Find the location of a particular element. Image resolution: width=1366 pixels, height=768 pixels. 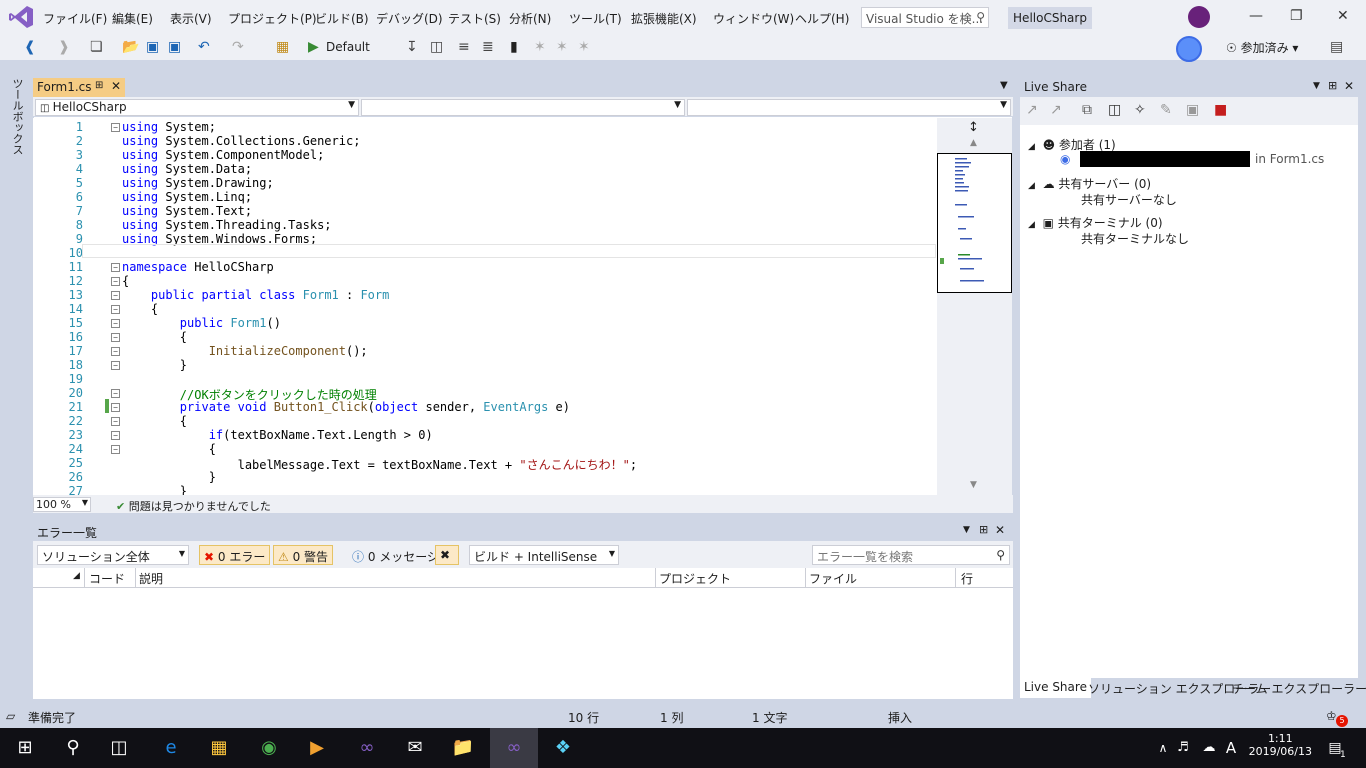

forward-icon: ❱ is located at coordinates (64, 47).